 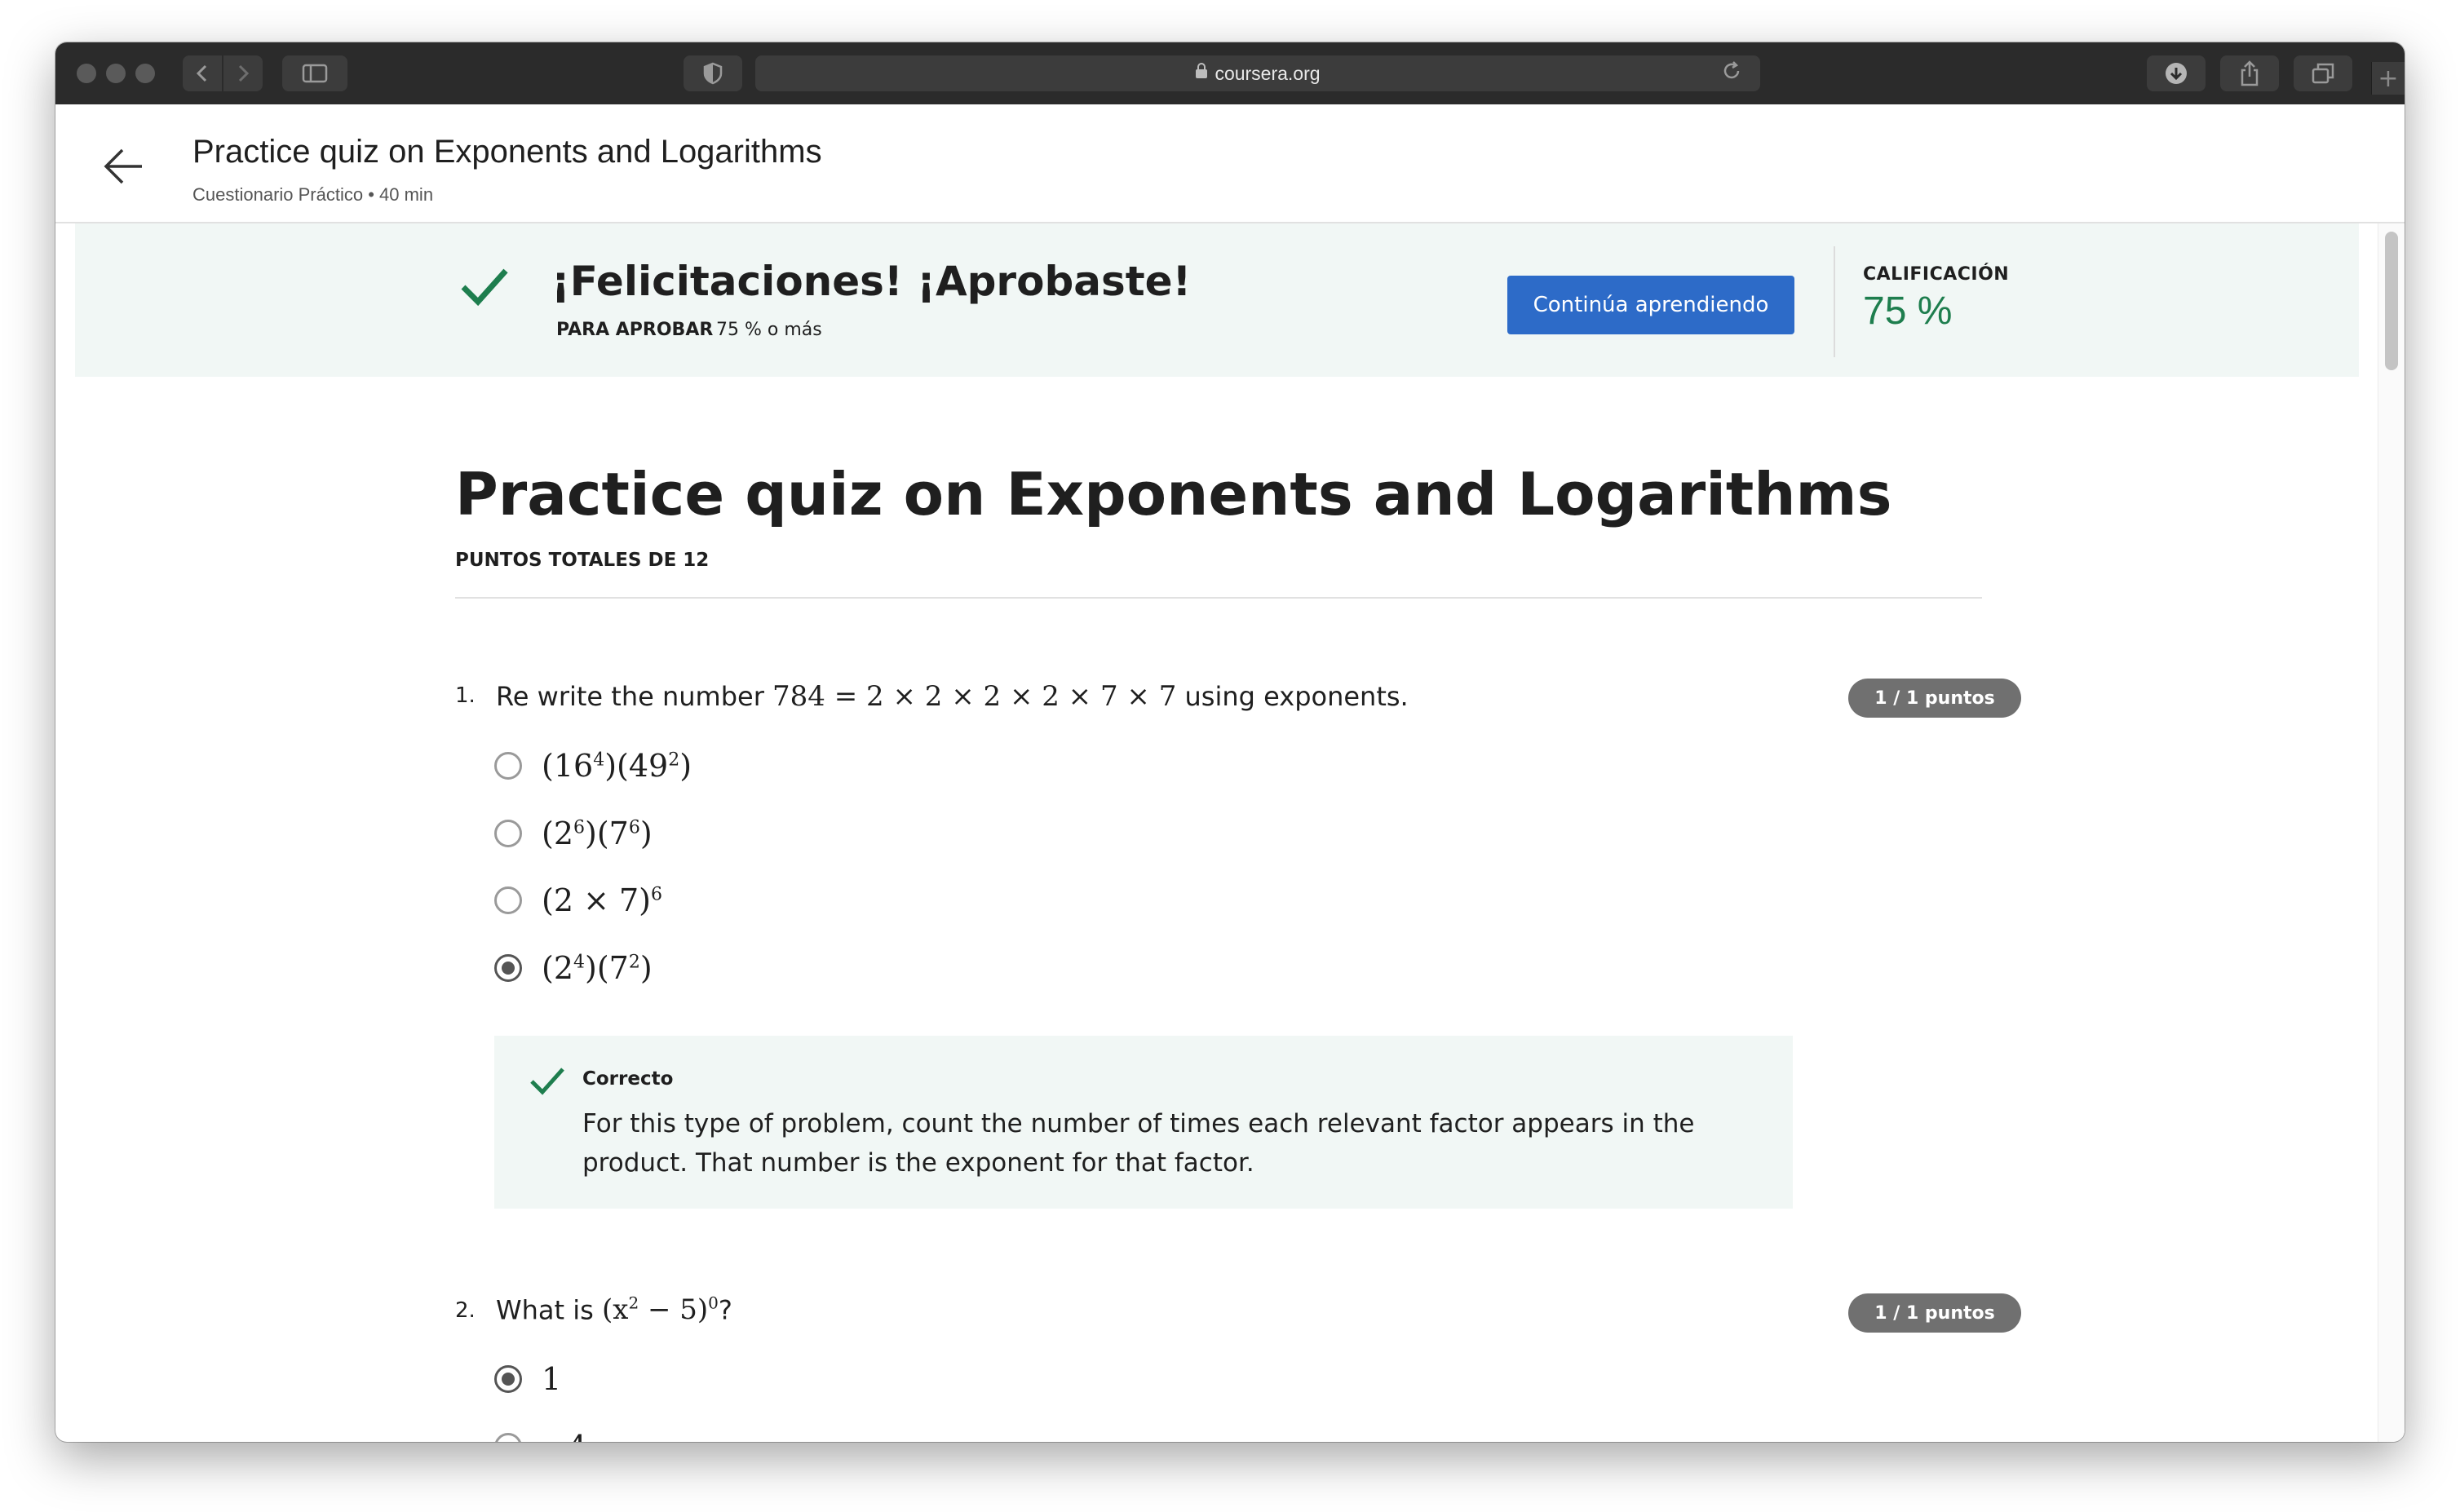 I want to click on downloads-button, so click(x=2176, y=73).